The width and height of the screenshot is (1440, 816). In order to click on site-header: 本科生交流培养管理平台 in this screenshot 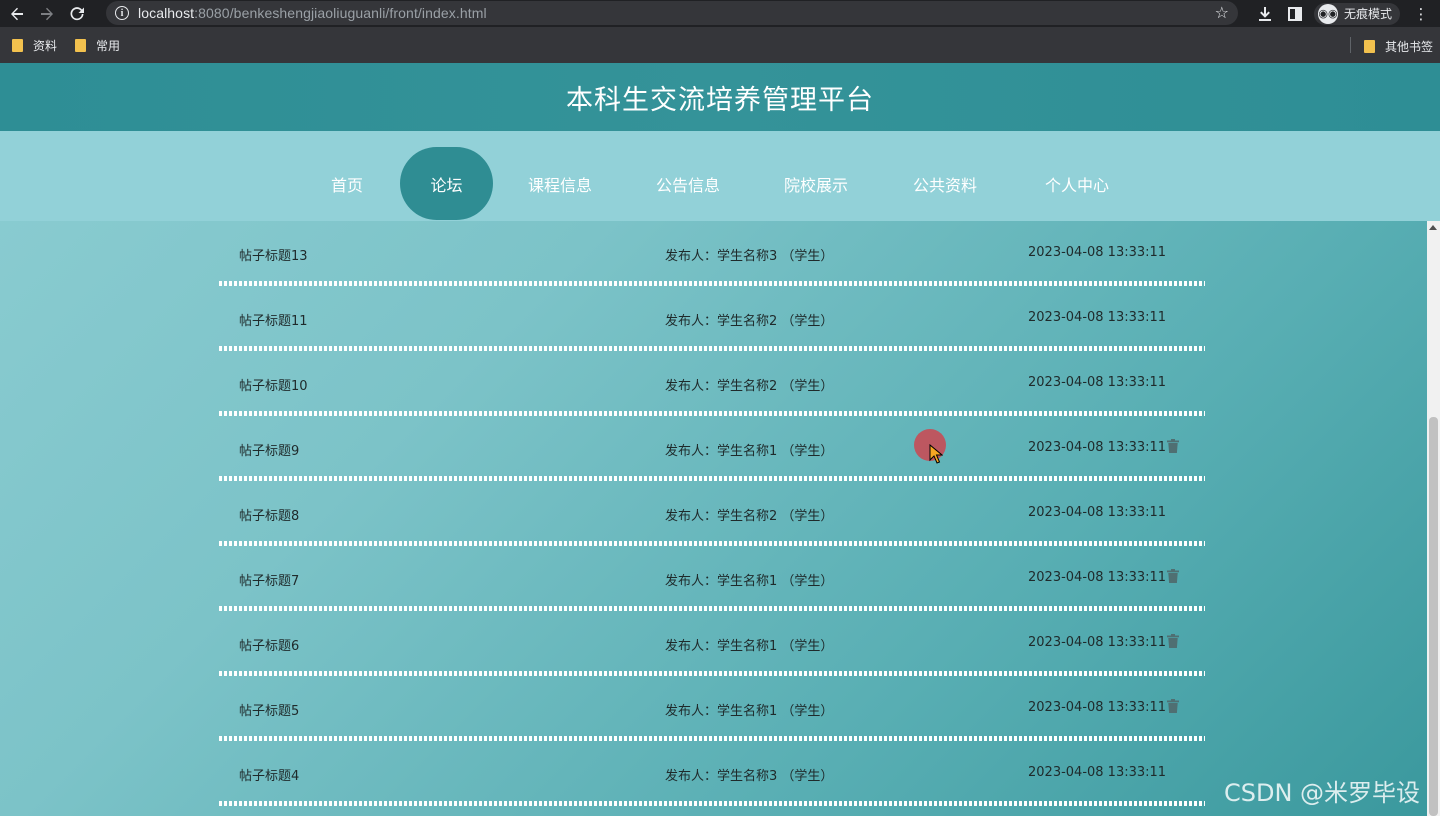, I will do `click(720, 97)`.